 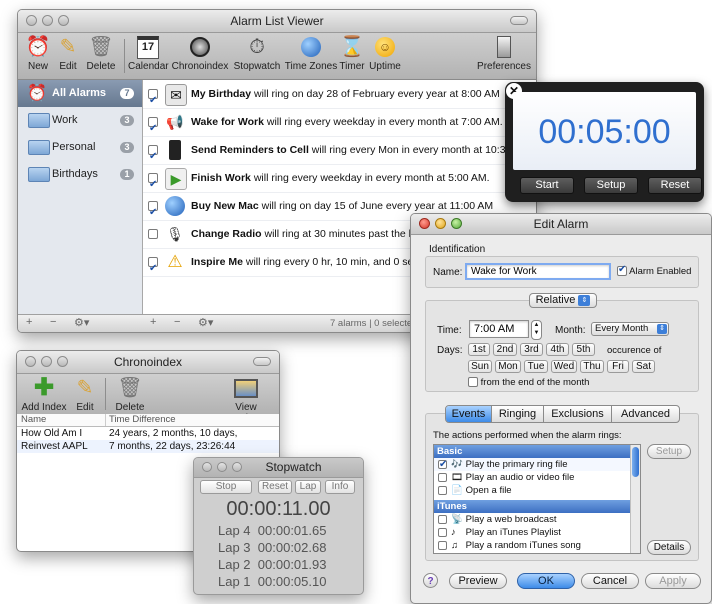 What do you see at coordinates (537, 532) in the screenshot?
I see `action-play-itunes-playlist: ♪ Play an iTunes Playlist` at bounding box center [537, 532].